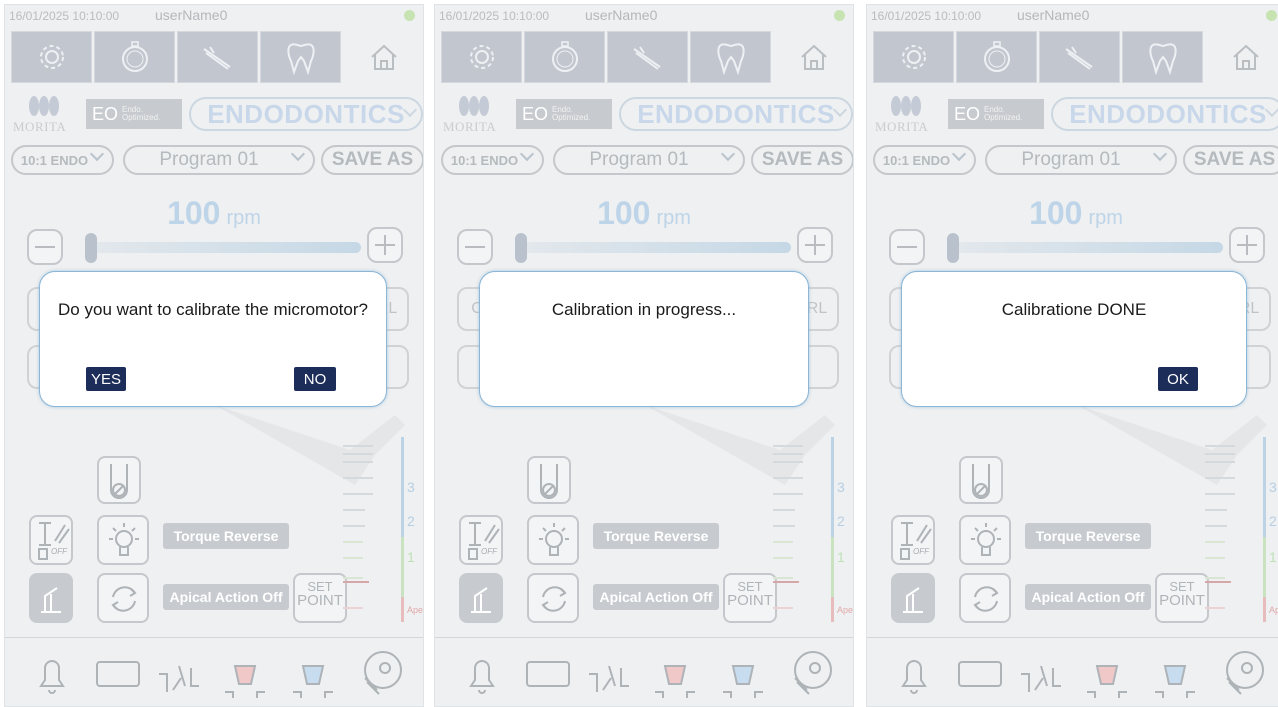 The image size is (1278, 707). I want to click on datetime: 16/01/2025 10:10:00, so click(494, 16).